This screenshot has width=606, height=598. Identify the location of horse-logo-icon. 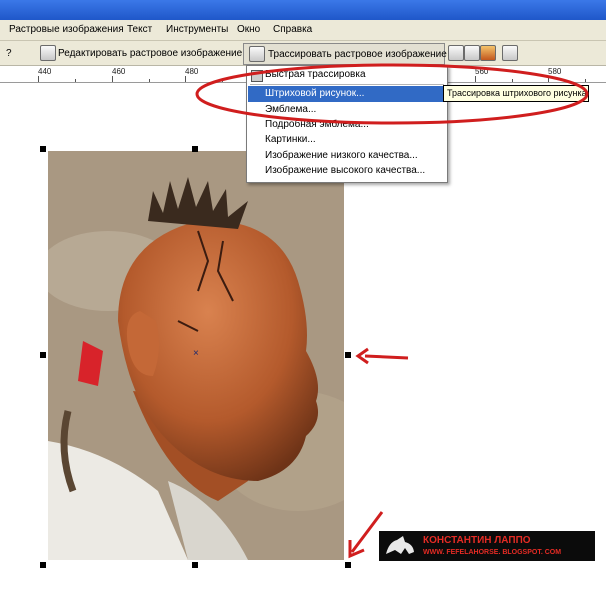
(400, 545).